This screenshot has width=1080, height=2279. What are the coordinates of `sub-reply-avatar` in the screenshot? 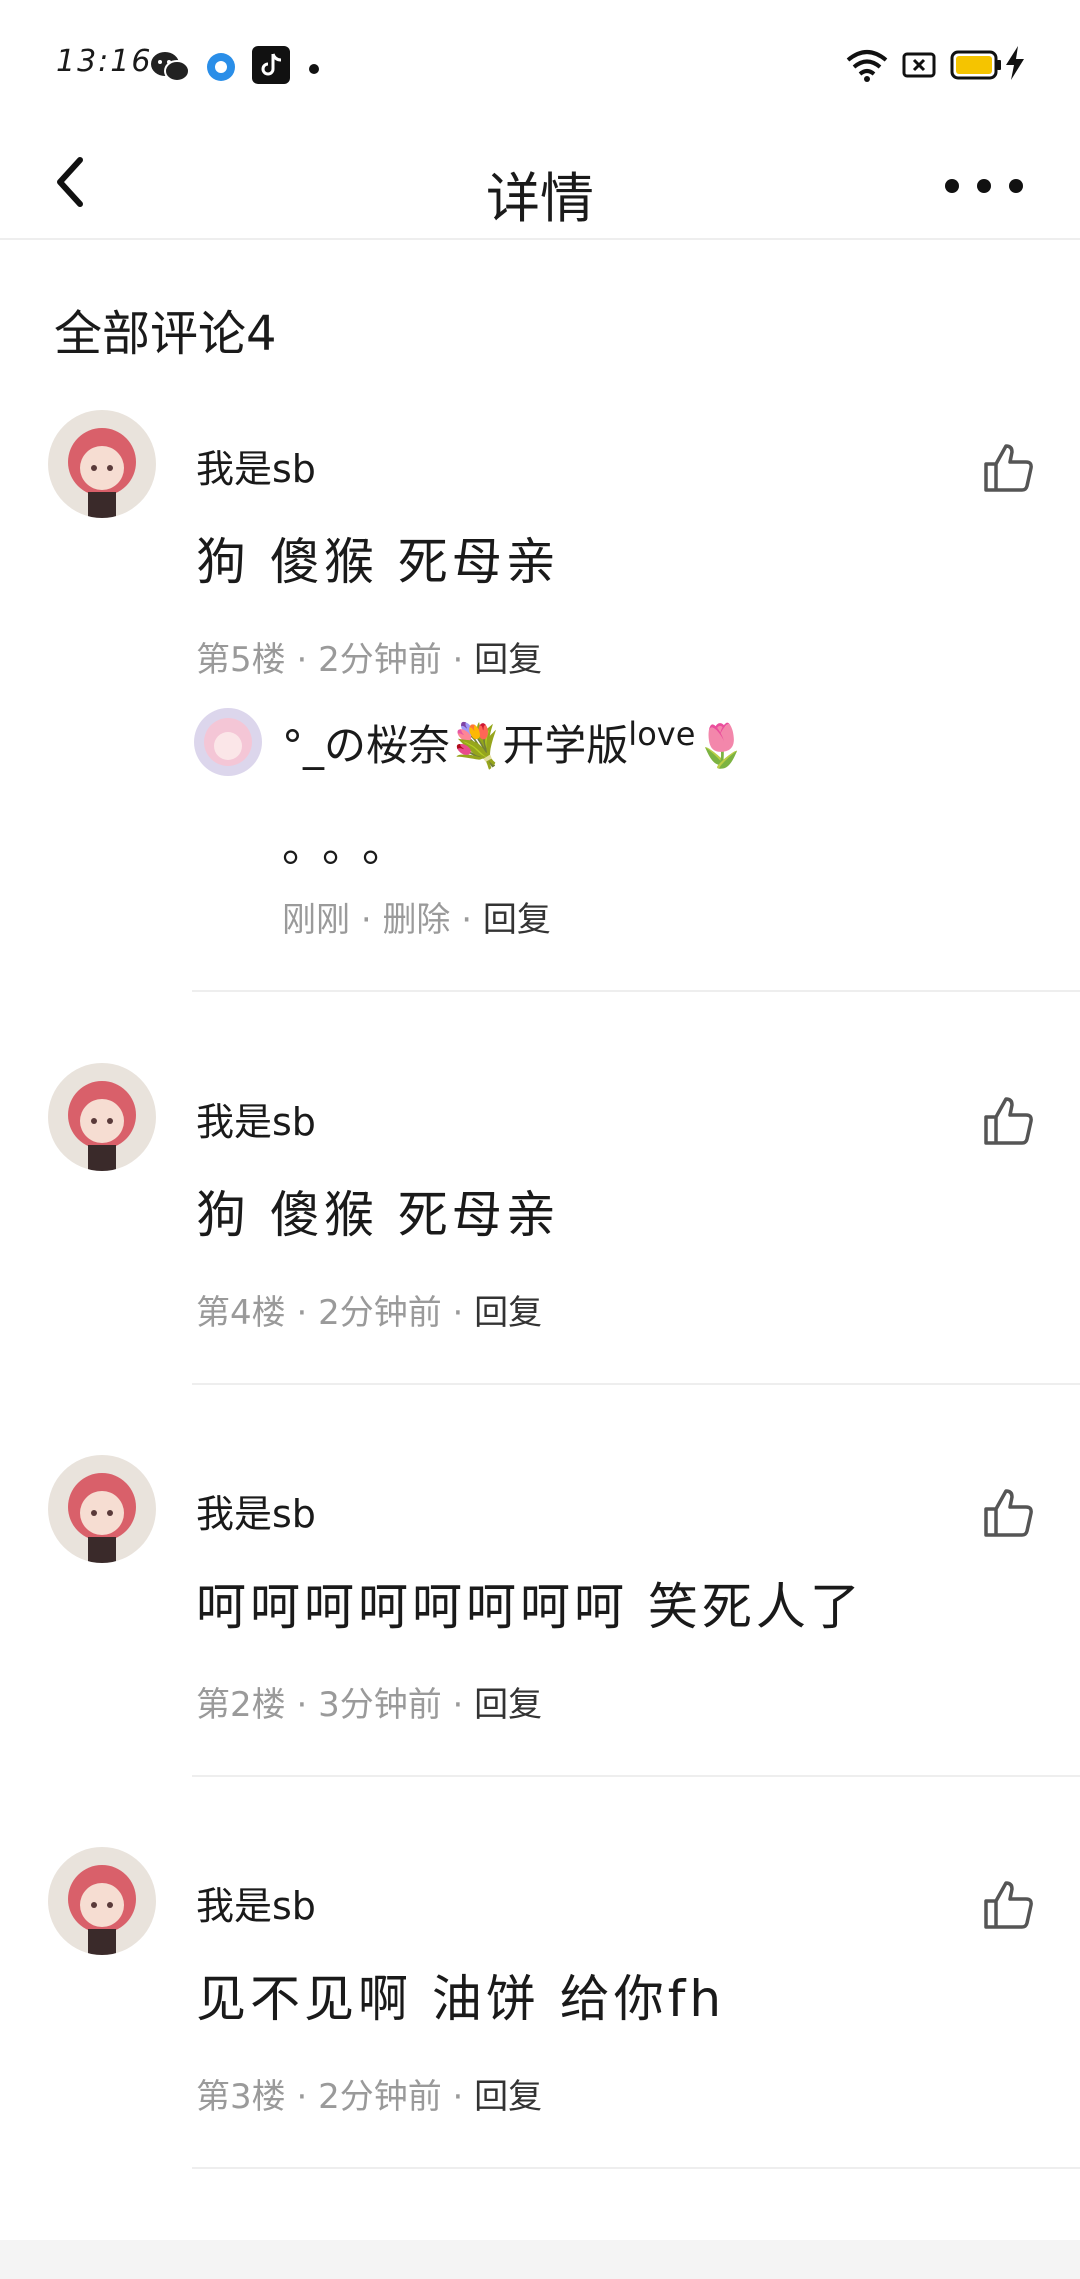 It's located at (228, 742).